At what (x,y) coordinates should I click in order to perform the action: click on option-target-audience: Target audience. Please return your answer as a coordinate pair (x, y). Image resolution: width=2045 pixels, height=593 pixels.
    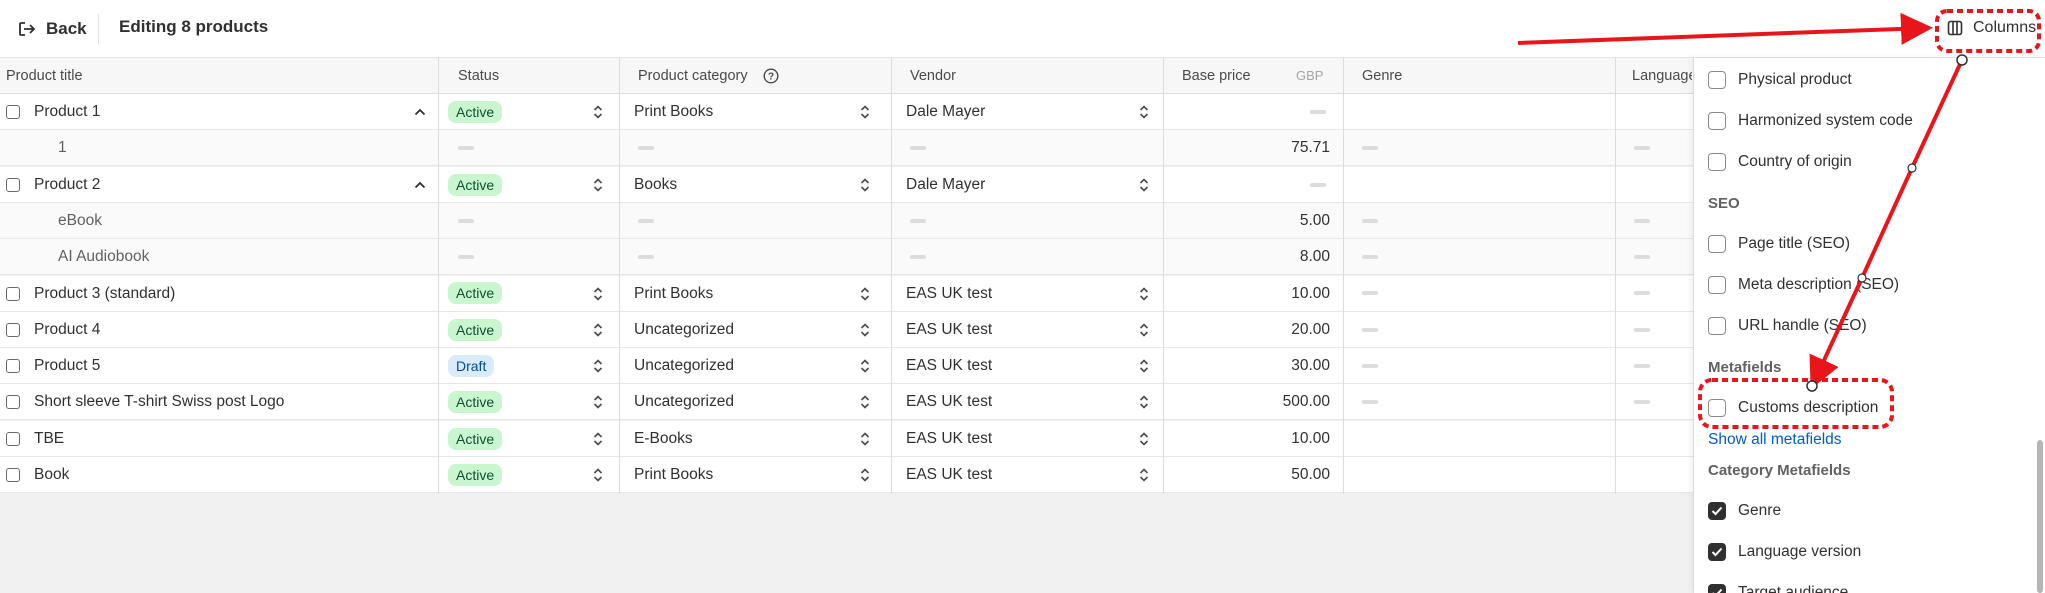
    Looking at the image, I should click on (1778, 586).